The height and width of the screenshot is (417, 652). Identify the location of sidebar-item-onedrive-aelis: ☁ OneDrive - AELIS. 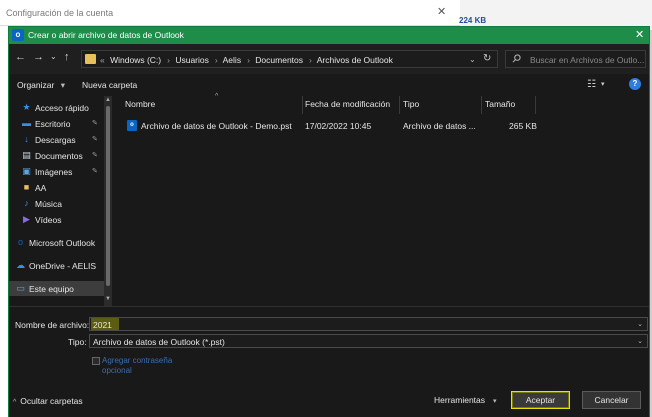
(56, 265).